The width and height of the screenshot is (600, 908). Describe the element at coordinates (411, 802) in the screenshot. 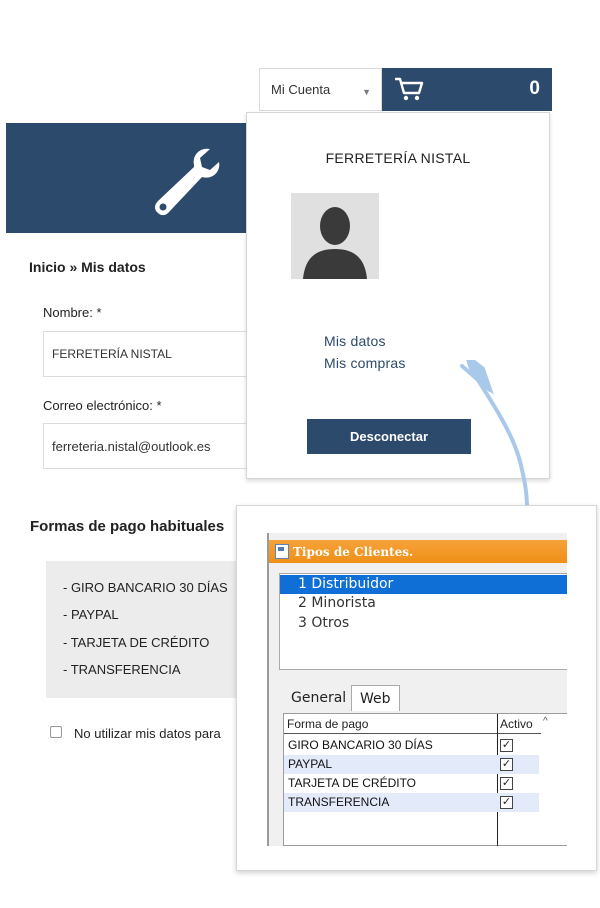

I see `table-row: TRANSFERENCIA ✓` at that location.